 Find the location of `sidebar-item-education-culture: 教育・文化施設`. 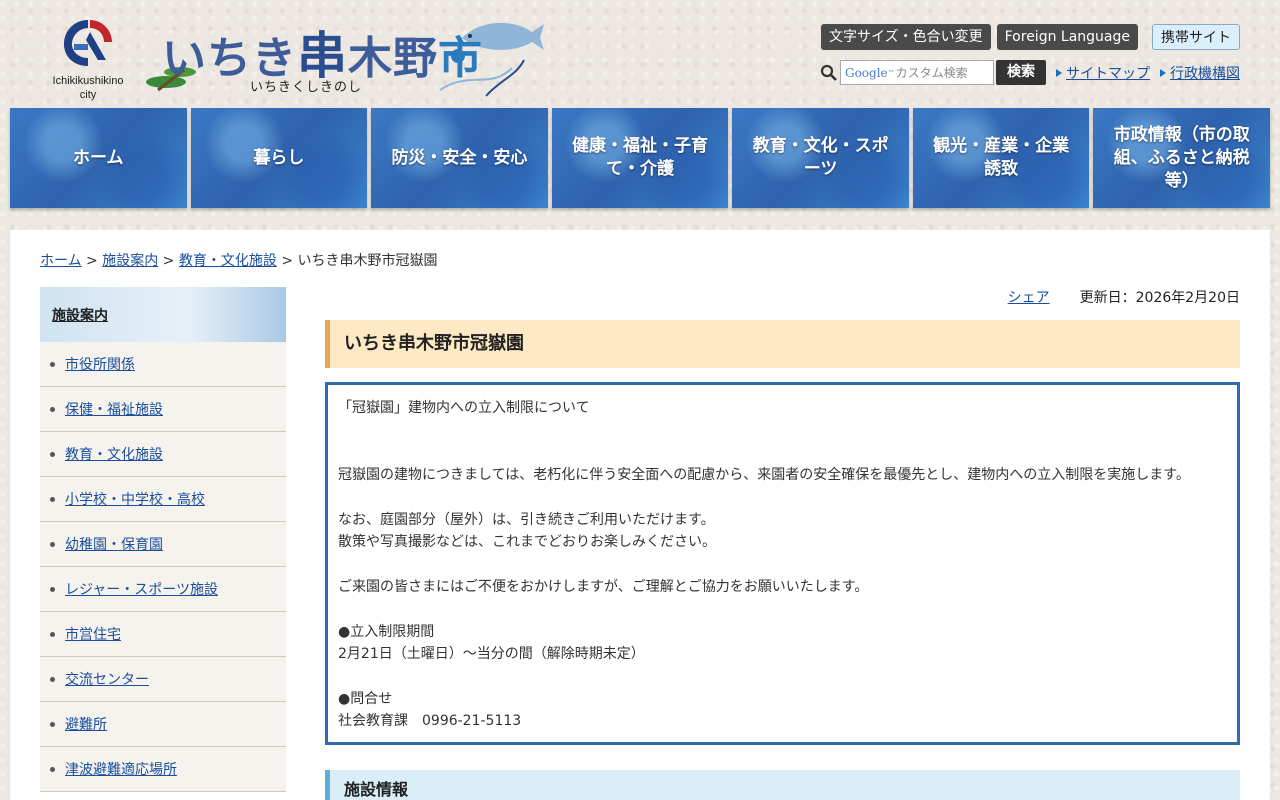

sidebar-item-education-culture: 教育・文化施設 is located at coordinates (163, 454).